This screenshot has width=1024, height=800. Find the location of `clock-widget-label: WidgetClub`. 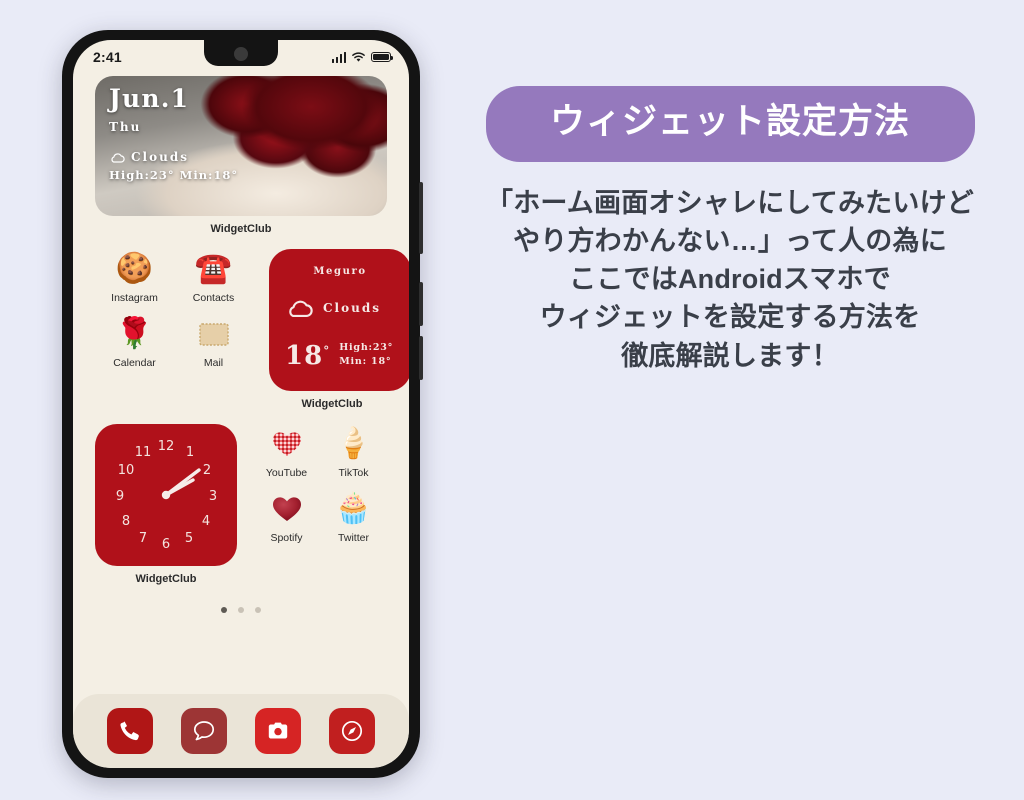

clock-widget-label: WidgetClub is located at coordinates (166, 579).